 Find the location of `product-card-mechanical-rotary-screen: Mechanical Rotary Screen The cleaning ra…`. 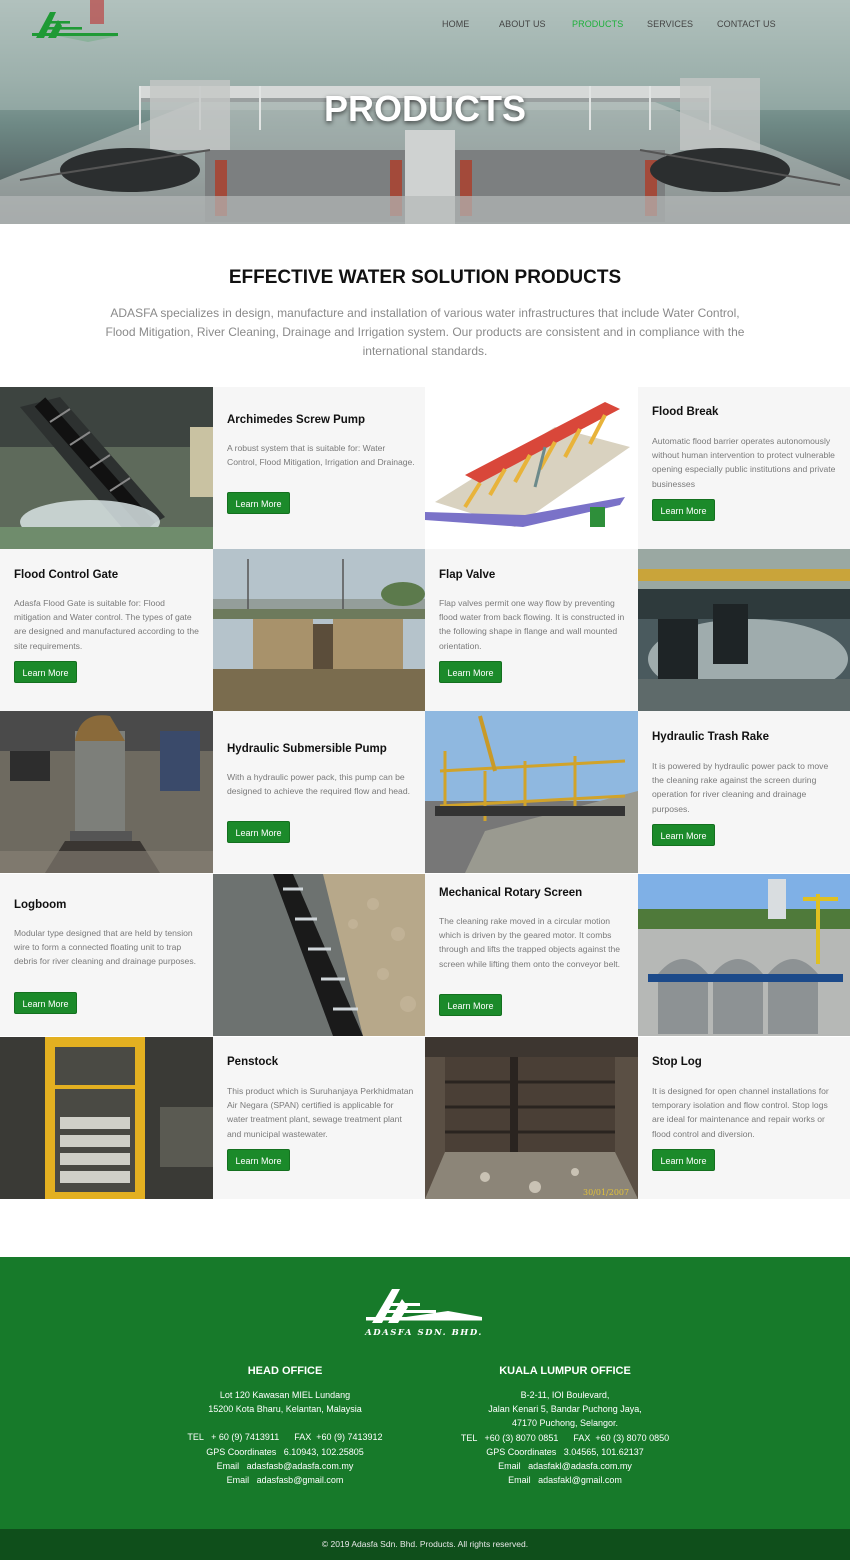

product-card-mechanical-rotary-screen: Mechanical Rotary Screen The cleaning ra… is located at coordinates (531, 955).